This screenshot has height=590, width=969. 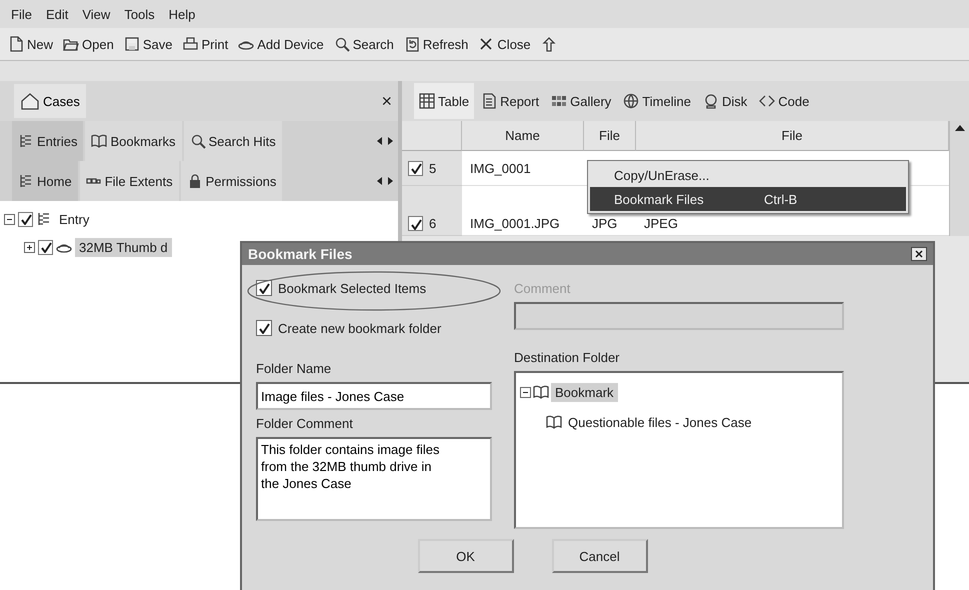 What do you see at coordinates (233, 141) in the screenshot?
I see `tab: Search Hits` at bounding box center [233, 141].